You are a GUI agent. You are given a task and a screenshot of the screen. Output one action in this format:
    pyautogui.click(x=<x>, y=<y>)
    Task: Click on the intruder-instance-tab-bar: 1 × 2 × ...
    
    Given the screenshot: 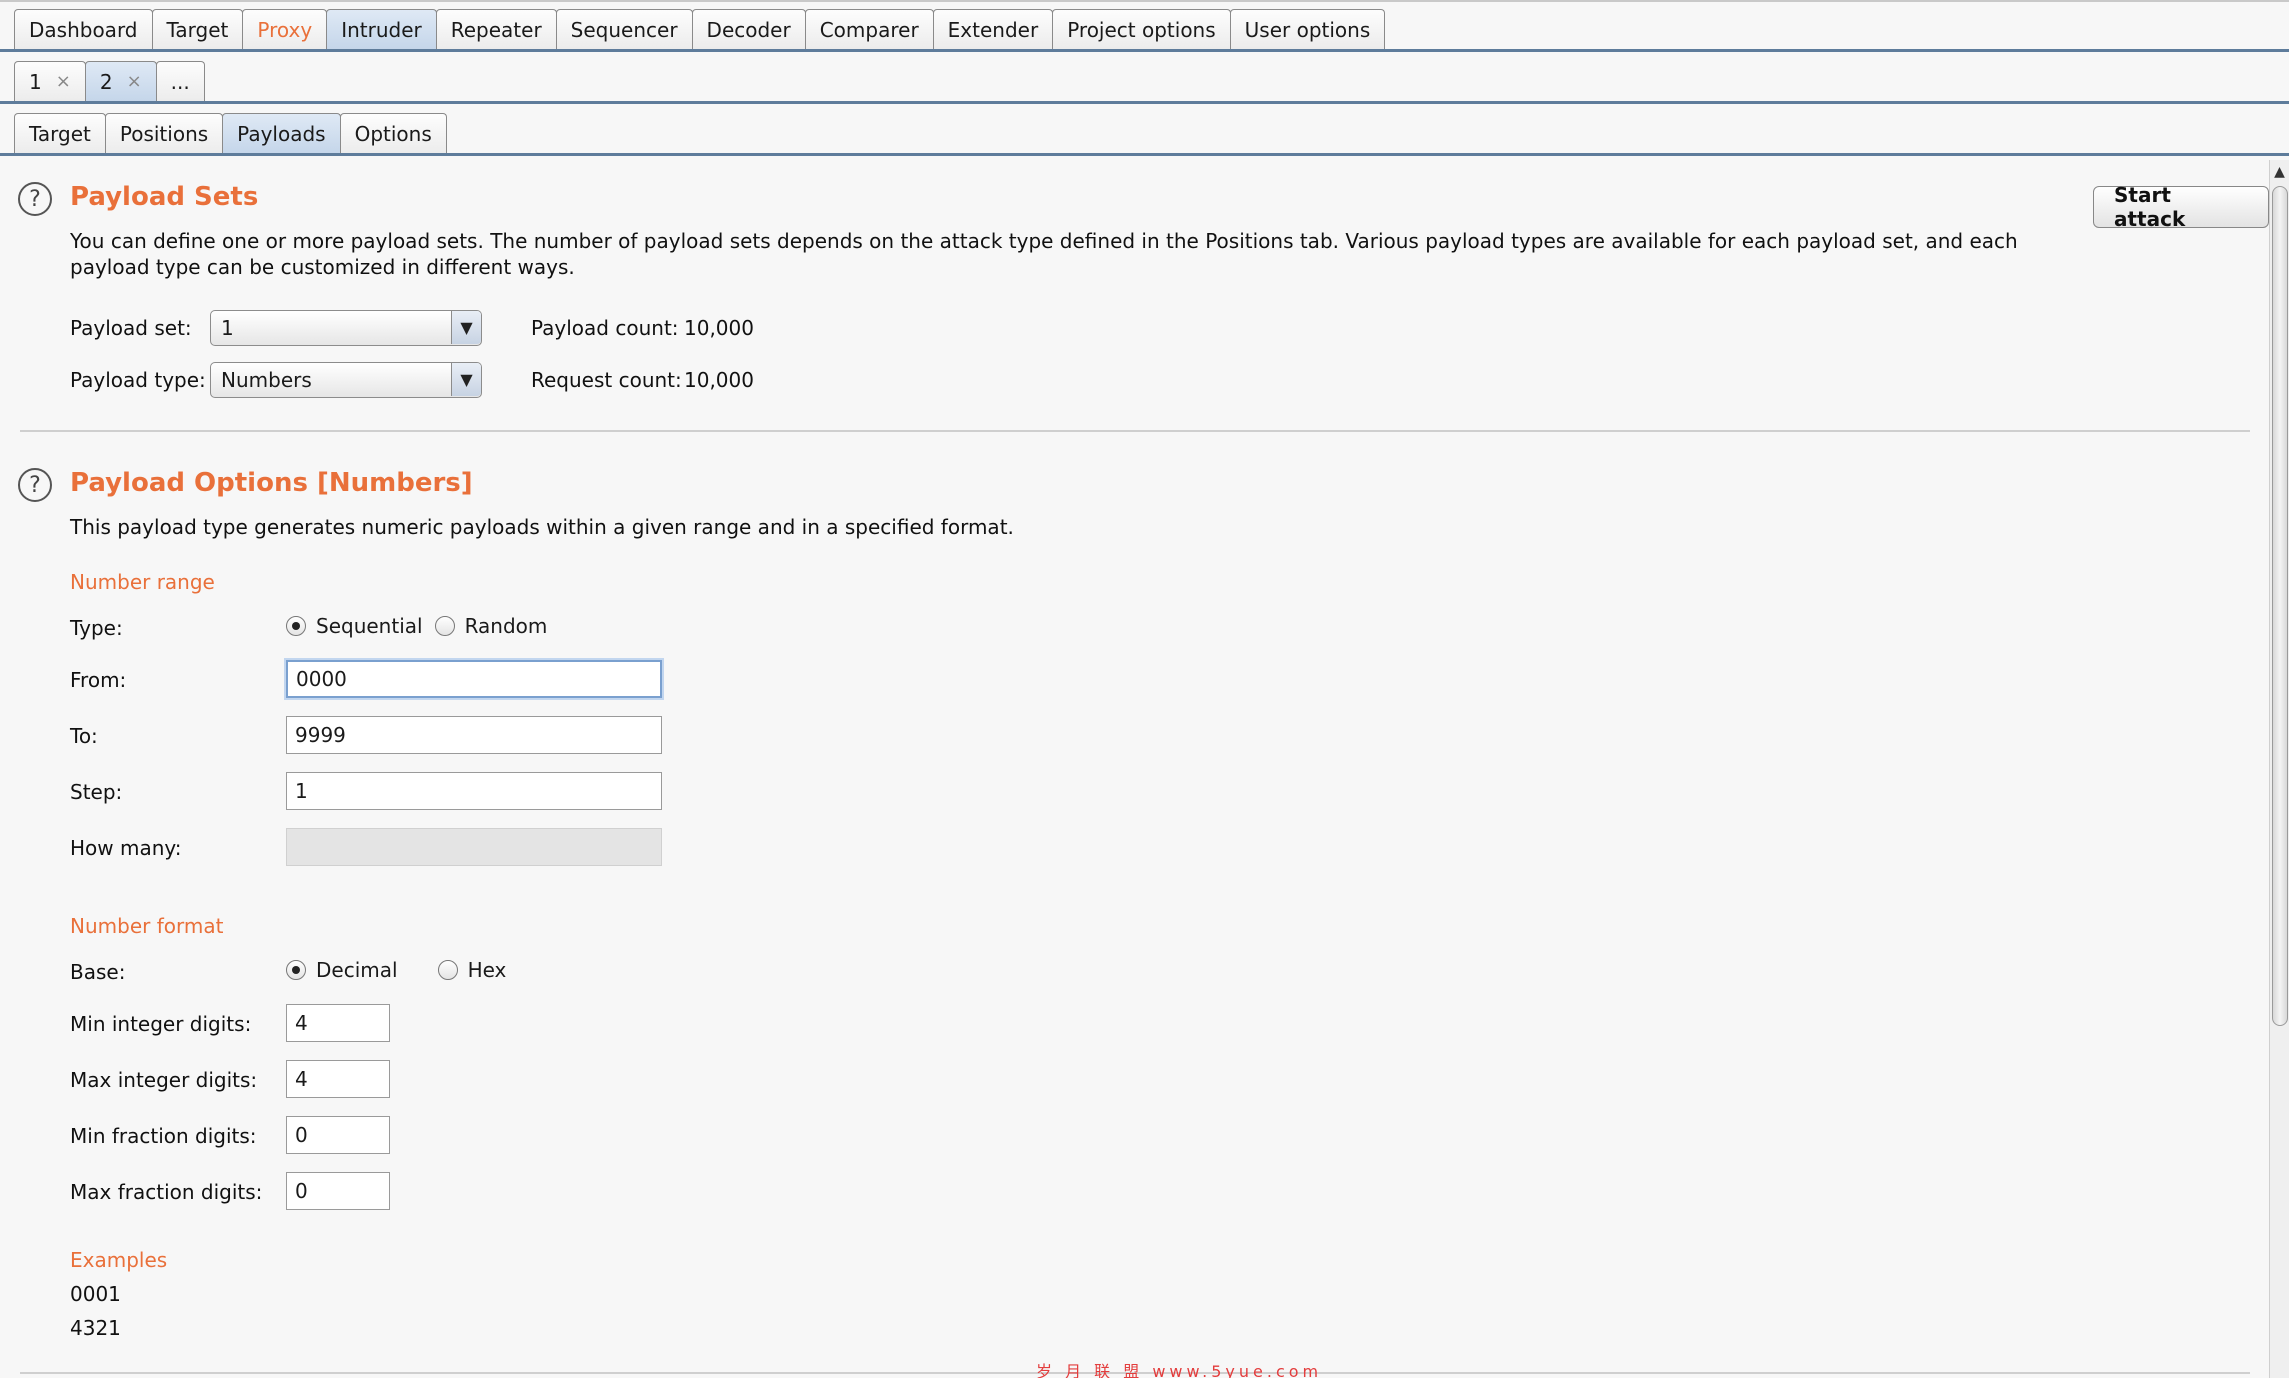 What is the action you would take?
    pyautogui.click(x=1144, y=78)
    